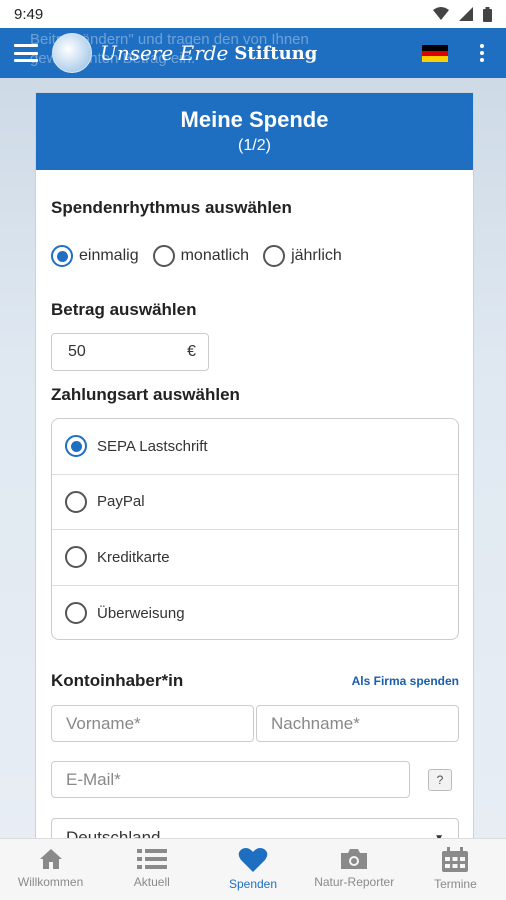  I want to click on globe-logo-icon, so click(72, 53).